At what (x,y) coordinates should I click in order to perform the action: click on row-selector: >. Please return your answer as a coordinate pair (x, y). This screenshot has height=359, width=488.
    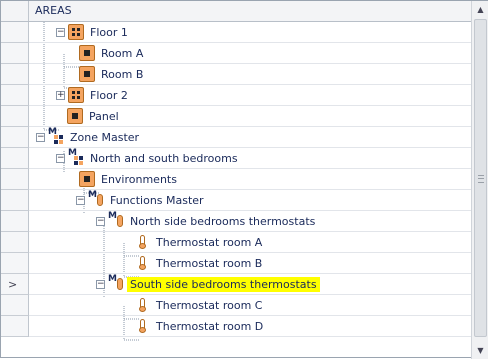
    Looking at the image, I should click on (15, 284).